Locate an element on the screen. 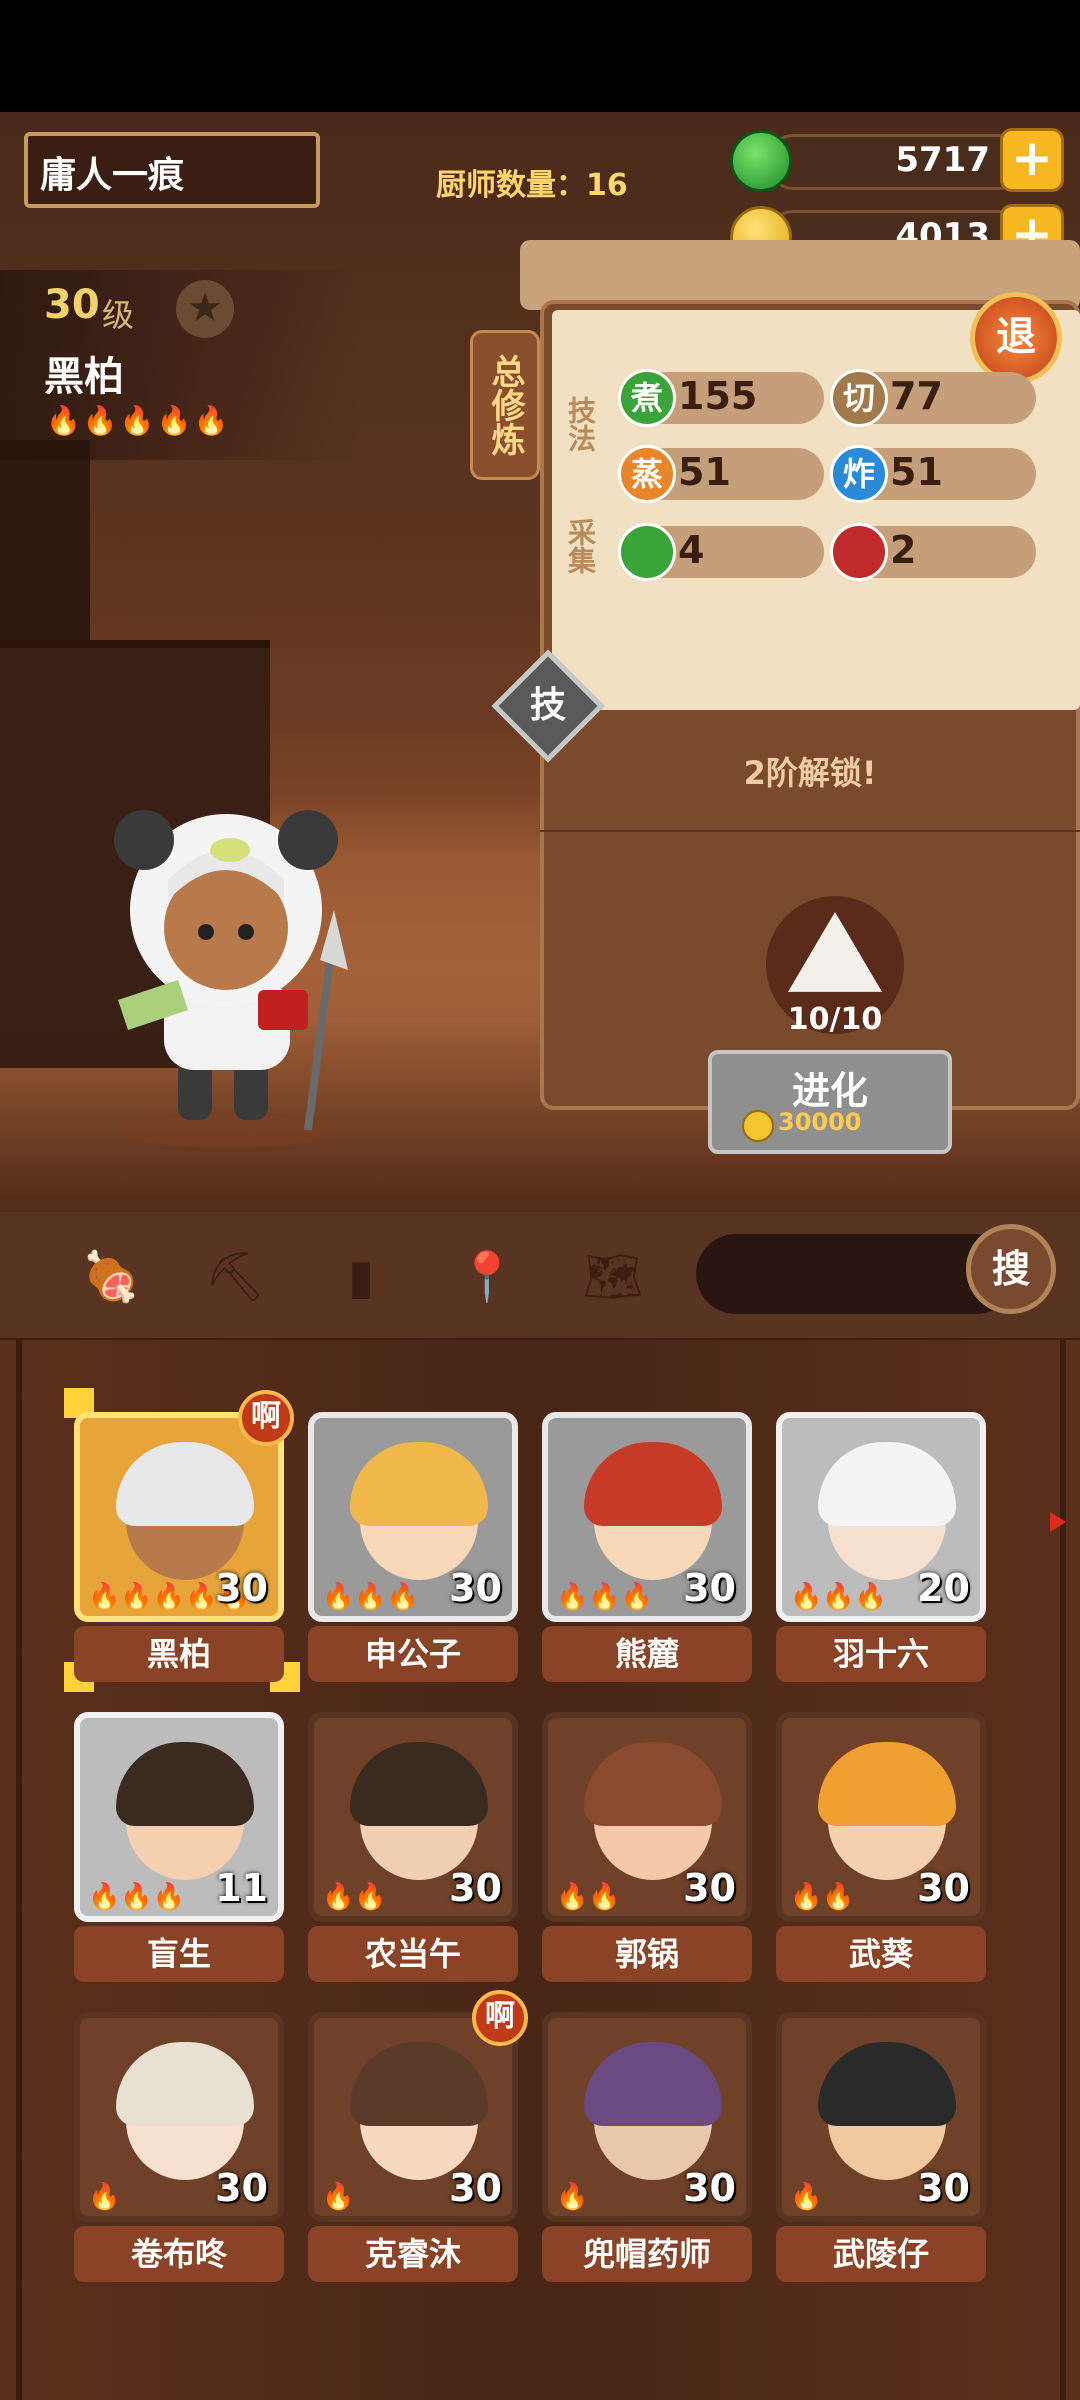 Image resolution: width=1080 pixels, height=2400 pixels. chef-level-unit: 级 is located at coordinates (118, 315).